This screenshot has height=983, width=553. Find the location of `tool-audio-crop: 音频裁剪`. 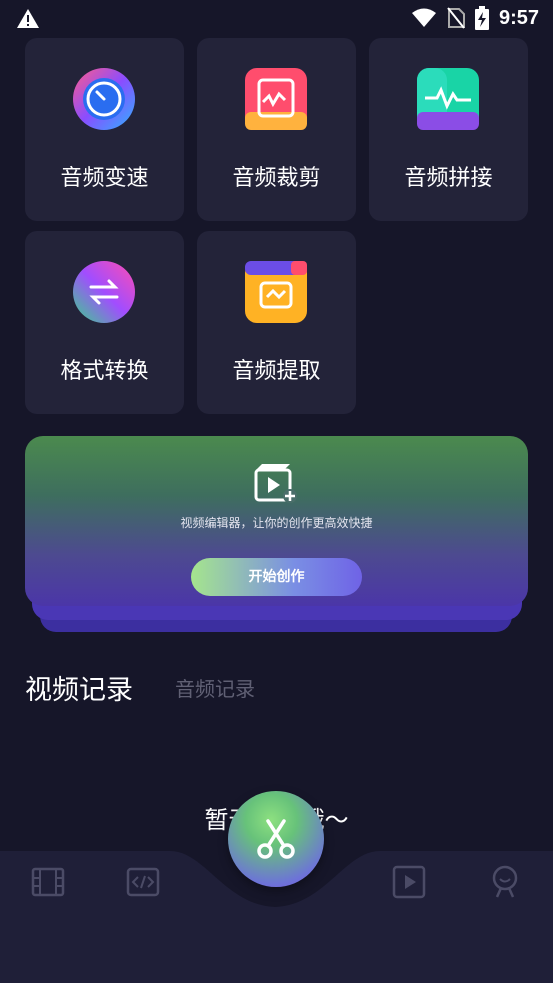

tool-audio-crop: 音频裁剪 is located at coordinates (276, 129).